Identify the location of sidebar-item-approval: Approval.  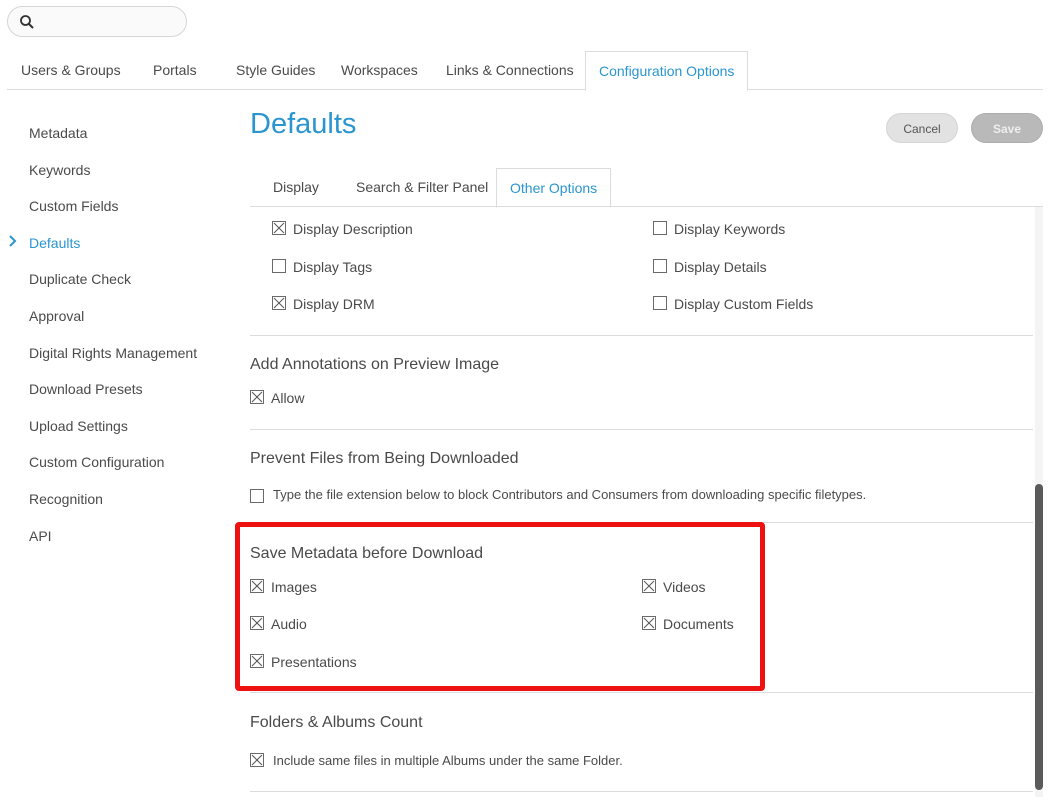
(56, 316).